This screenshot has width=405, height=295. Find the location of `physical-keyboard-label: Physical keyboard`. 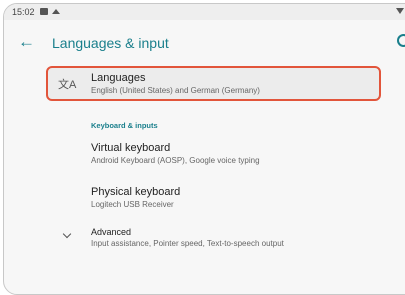

physical-keyboard-label: Physical keyboard is located at coordinates (136, 192).